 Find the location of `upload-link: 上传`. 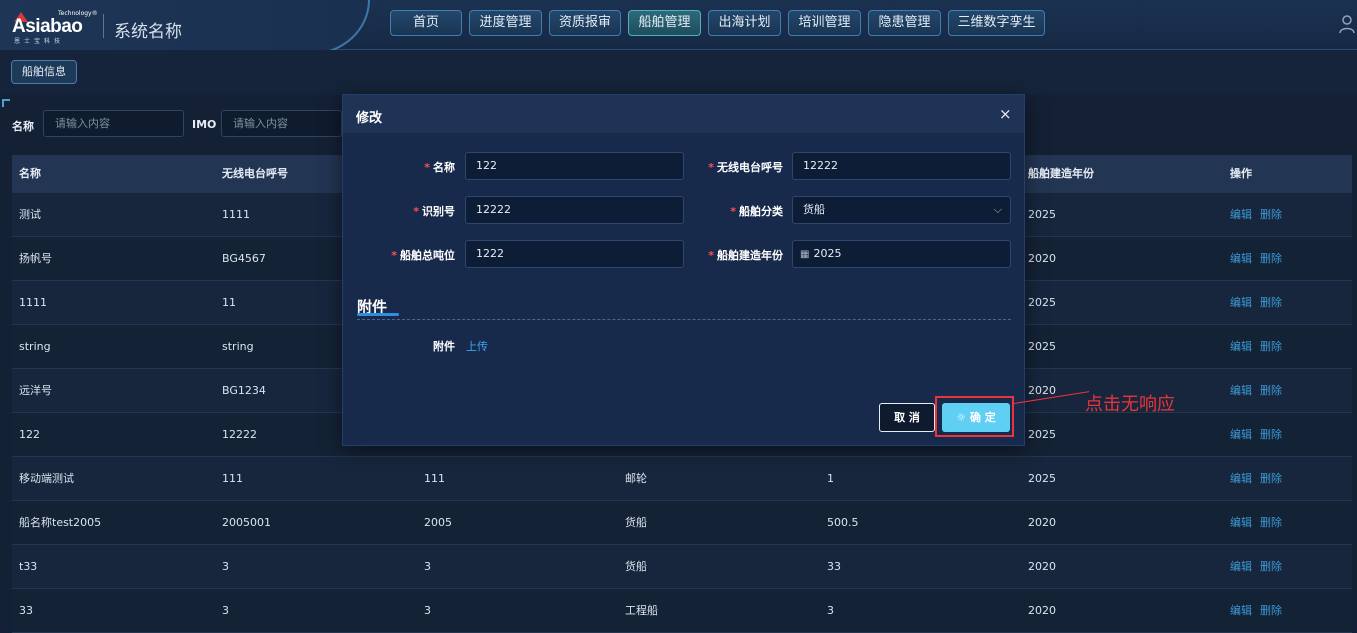

upload-link: 上传 is located at coordinates (477, 346).